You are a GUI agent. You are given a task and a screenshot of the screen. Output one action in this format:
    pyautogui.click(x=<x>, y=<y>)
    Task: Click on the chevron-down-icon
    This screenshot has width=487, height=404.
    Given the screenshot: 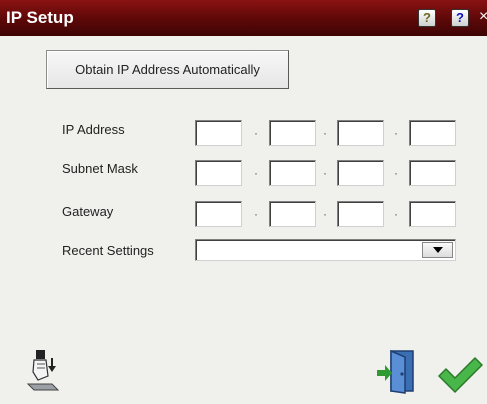 What is the action you would take?
    pyautogui.click(x=438, y=250)
    